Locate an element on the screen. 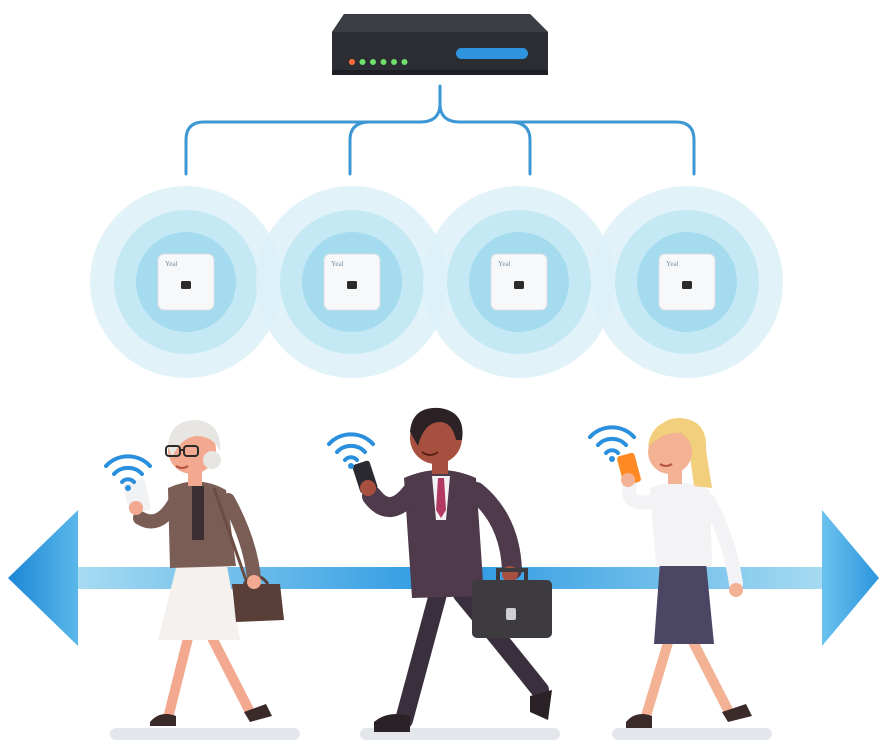 Image resolution: width=887 pixels, height=740 pixels. arrow-left-head is located at coordinates (43, 578).